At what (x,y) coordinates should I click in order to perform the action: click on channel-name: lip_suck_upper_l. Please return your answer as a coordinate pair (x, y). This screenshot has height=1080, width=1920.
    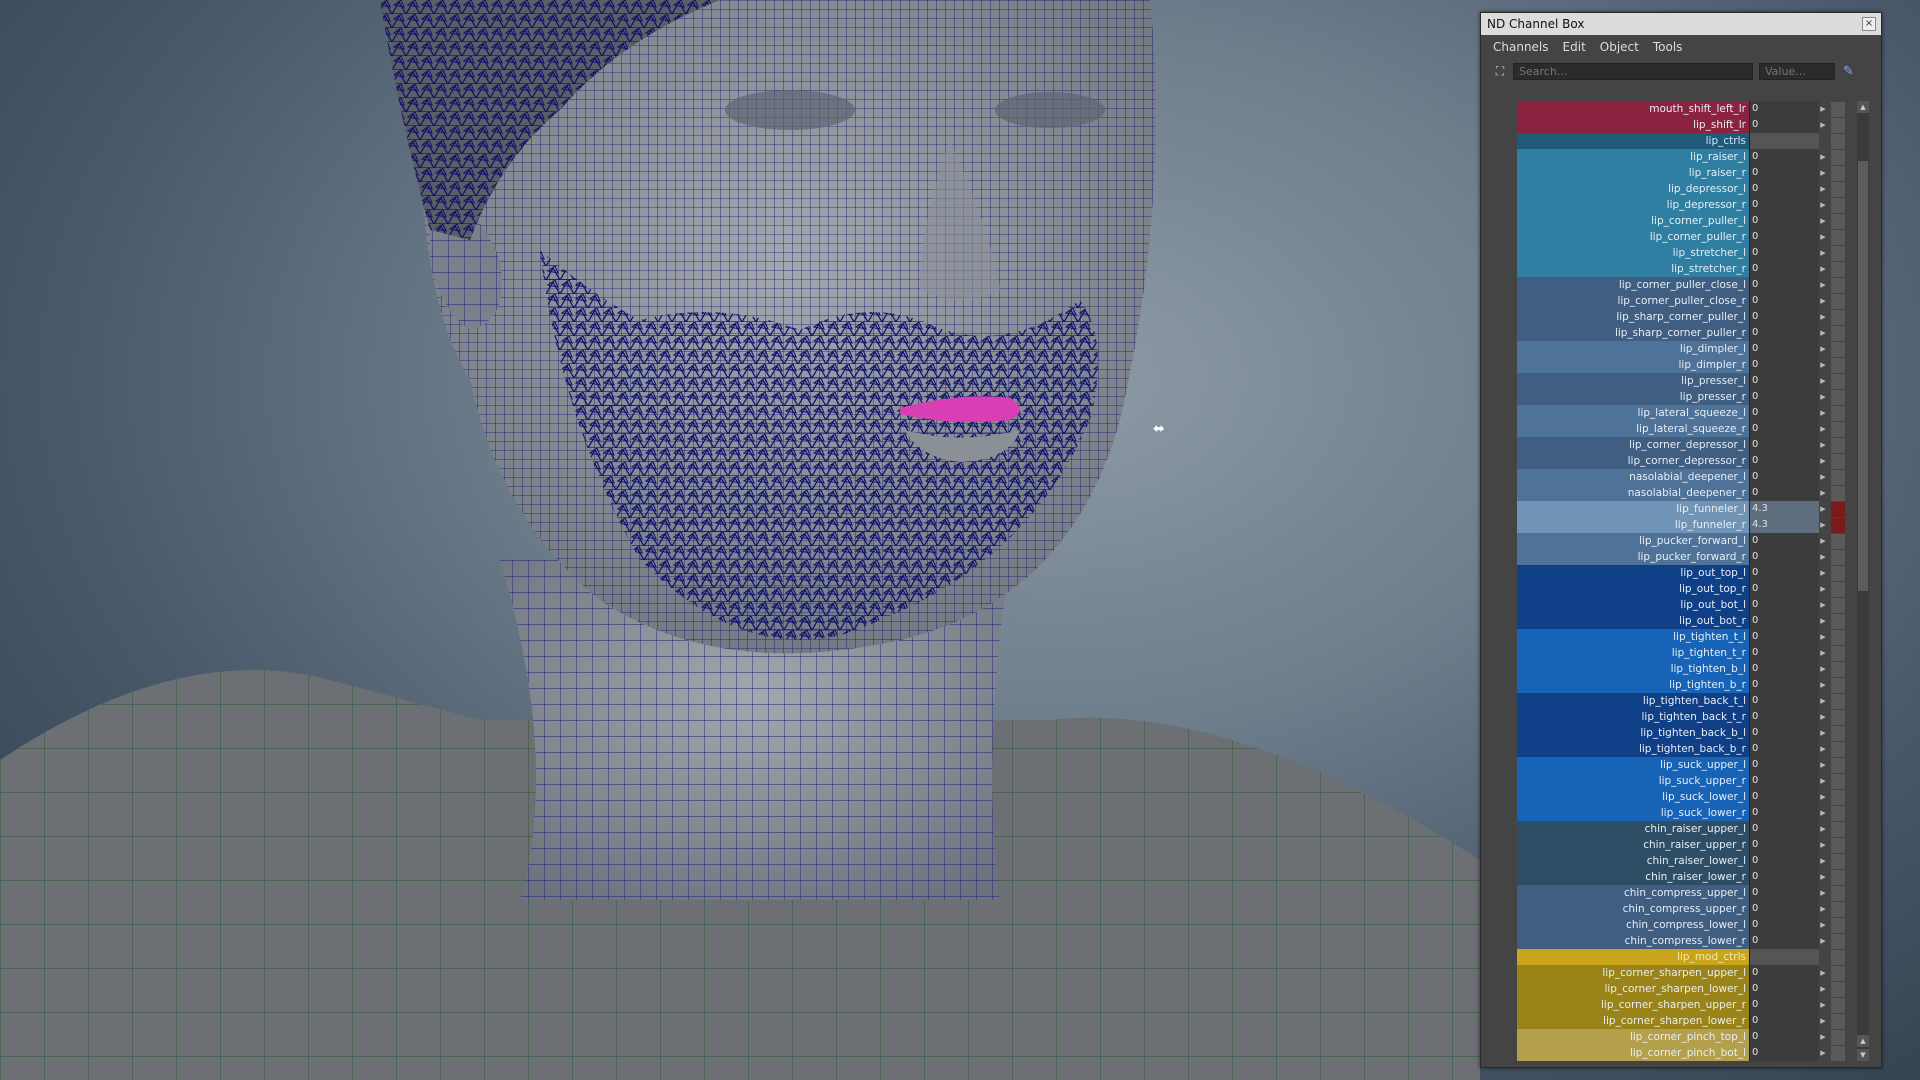
    Looking at the image, I should click on (1633, 765).